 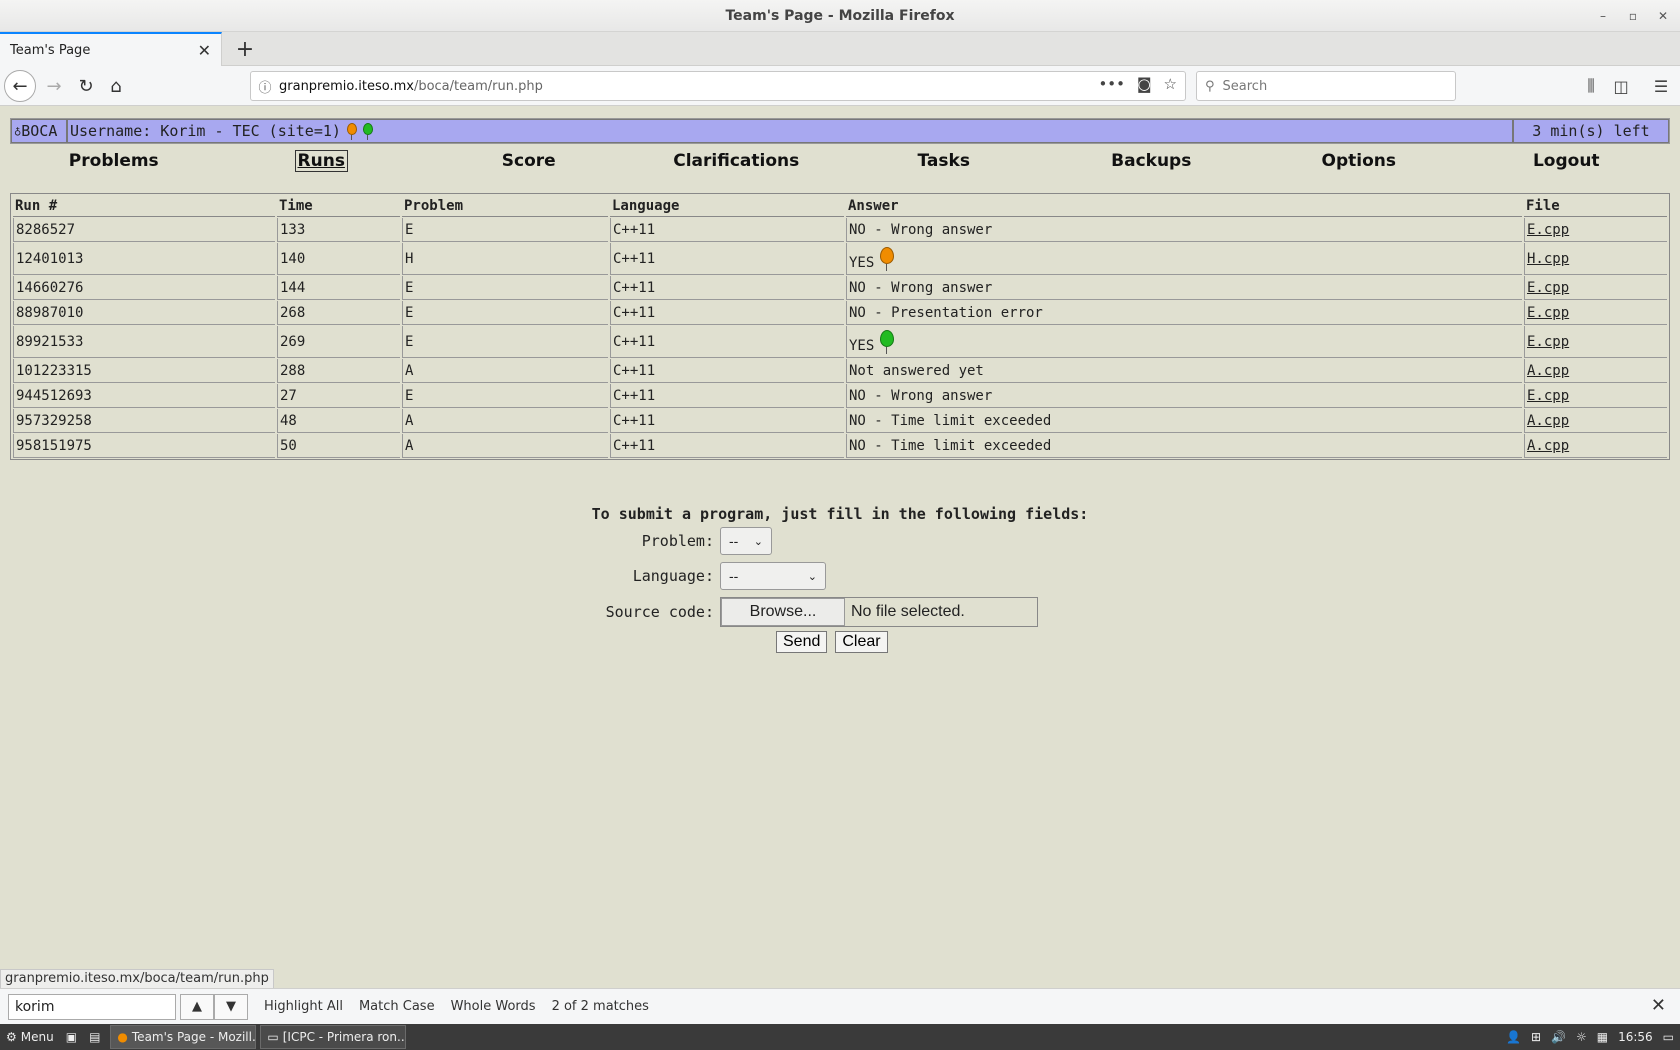 What do you see at coordinates (245, 49) in the screenshot?
I see `new-tab-icon: +` at bounding box center [245, 49].